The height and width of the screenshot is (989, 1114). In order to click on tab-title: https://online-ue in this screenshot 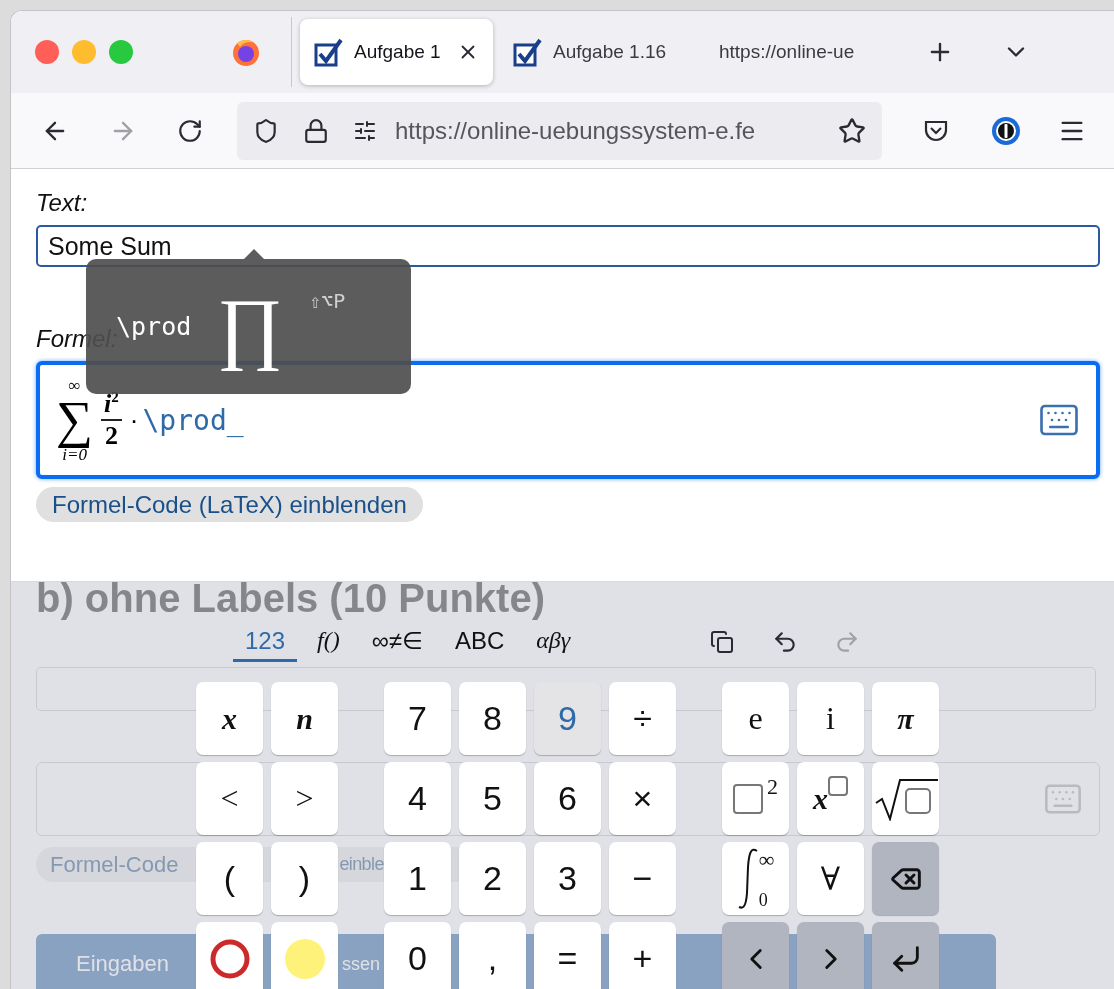, I will do `click(787, 52)`.